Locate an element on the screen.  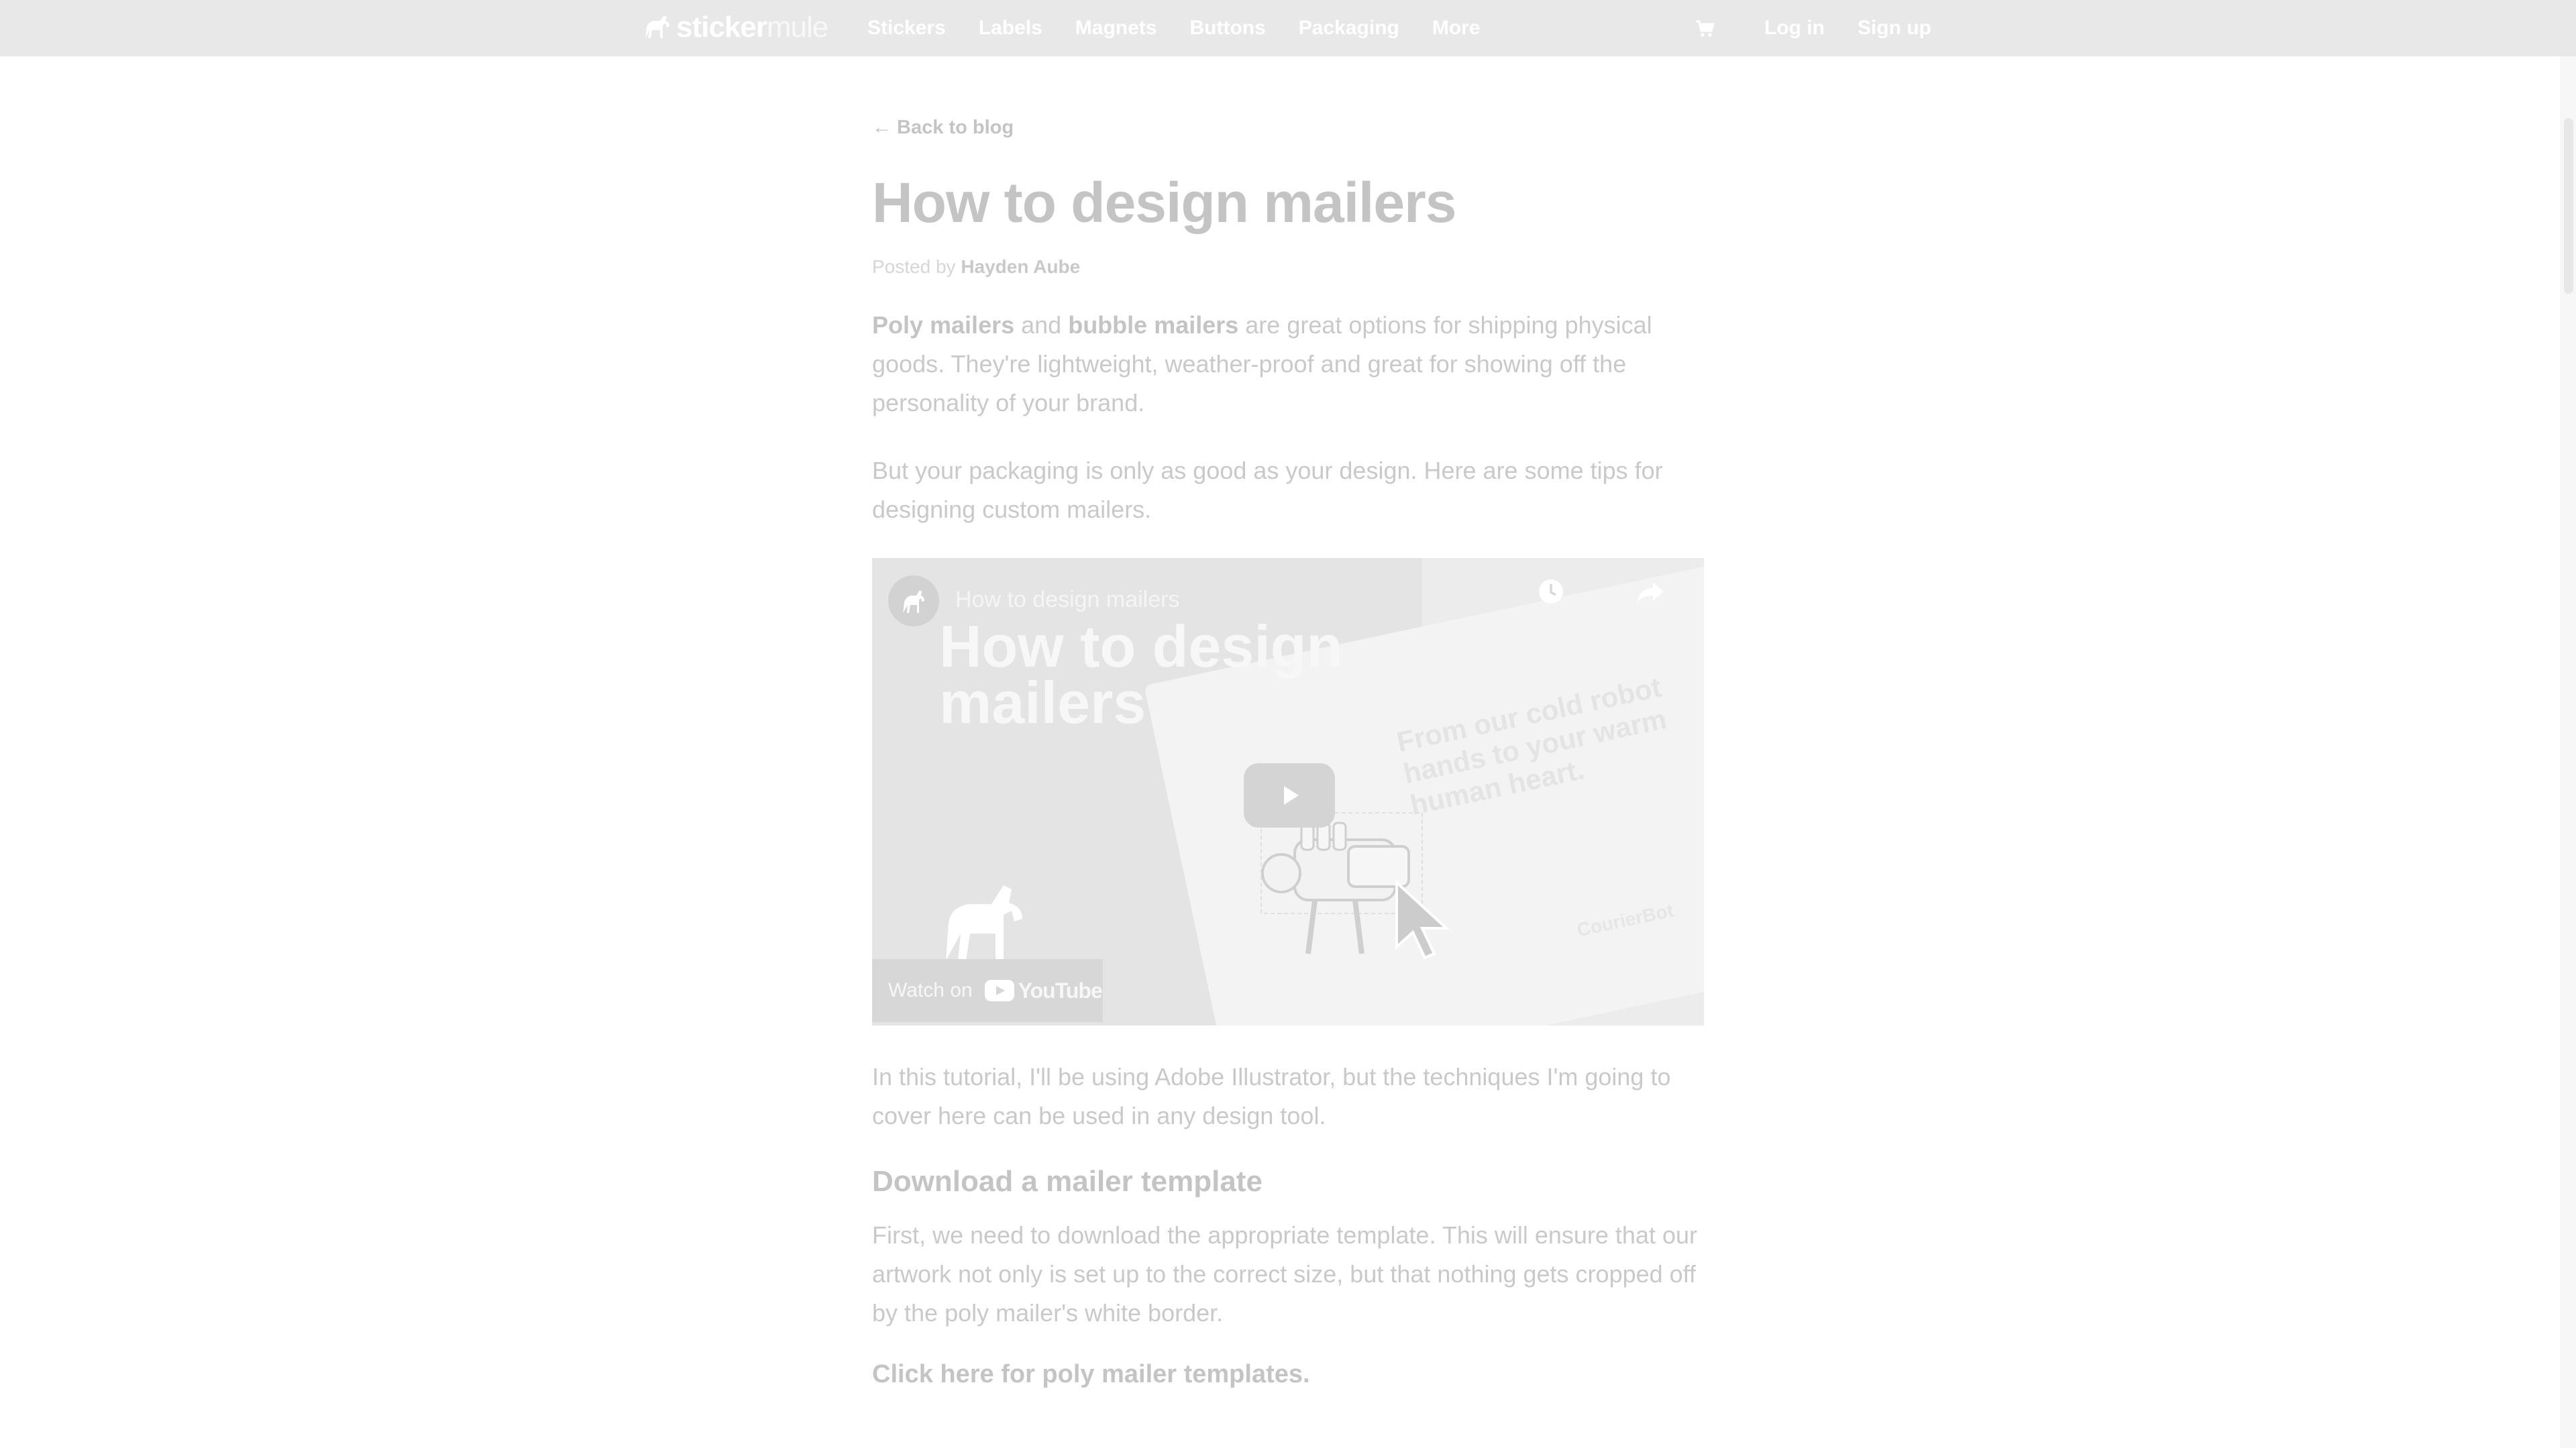
nav-item-packaging: Packaging is located at coordinates (1349, 28).